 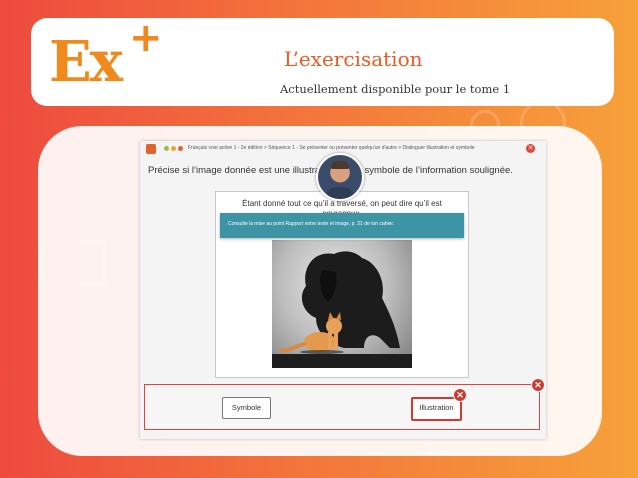 I want to click on page-title: L’exercisation, so click(x=353, y=59).